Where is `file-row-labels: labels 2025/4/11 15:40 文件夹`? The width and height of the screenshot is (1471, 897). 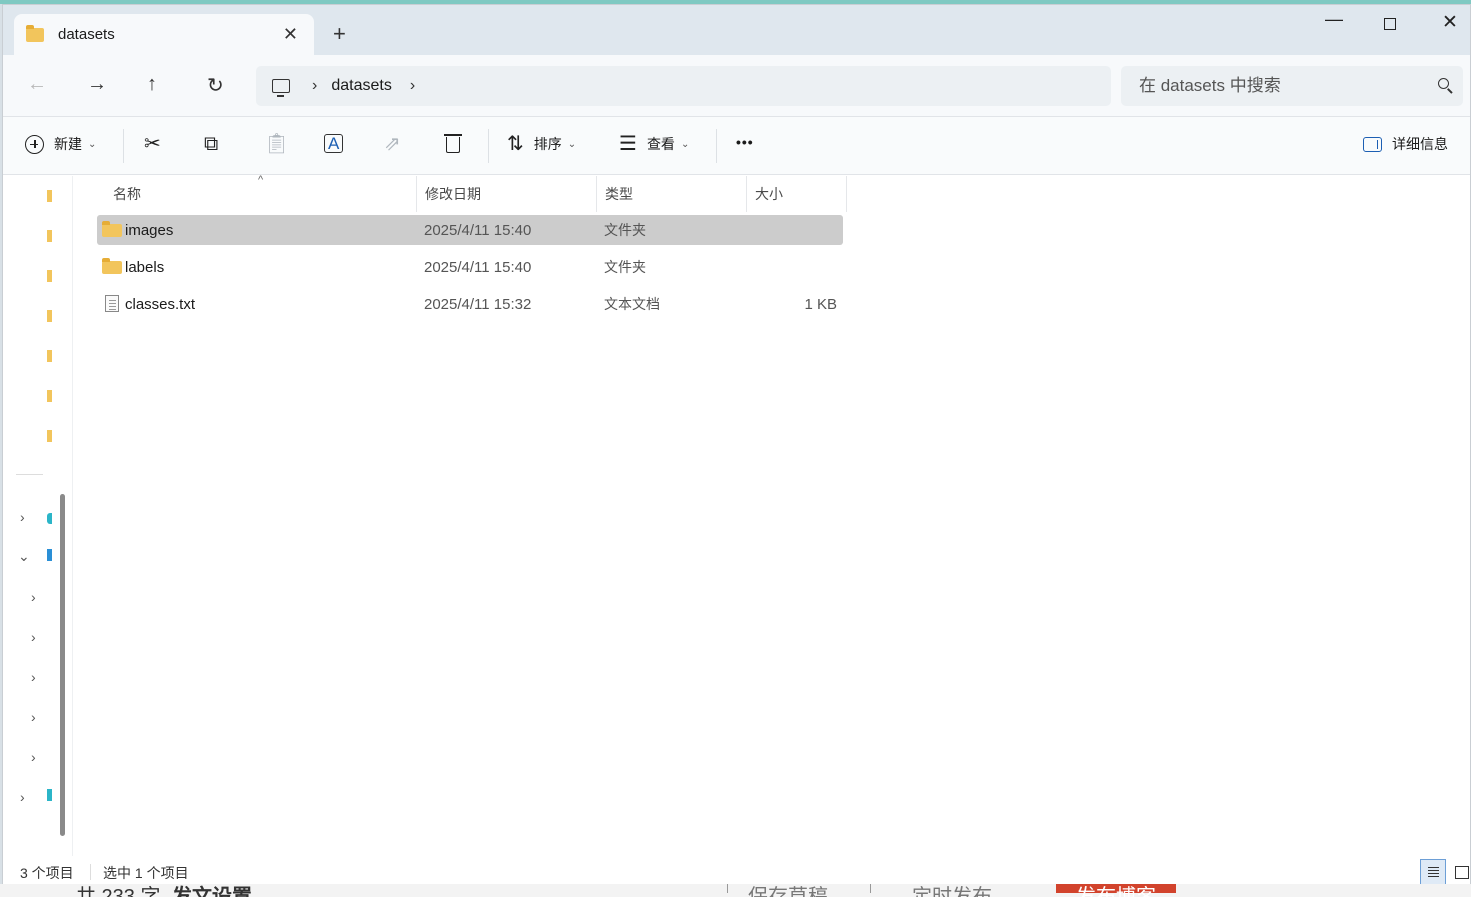
file-row-labels: labels 2025/4/11 15:40 文件夹 is located at coordinates (470, 267).